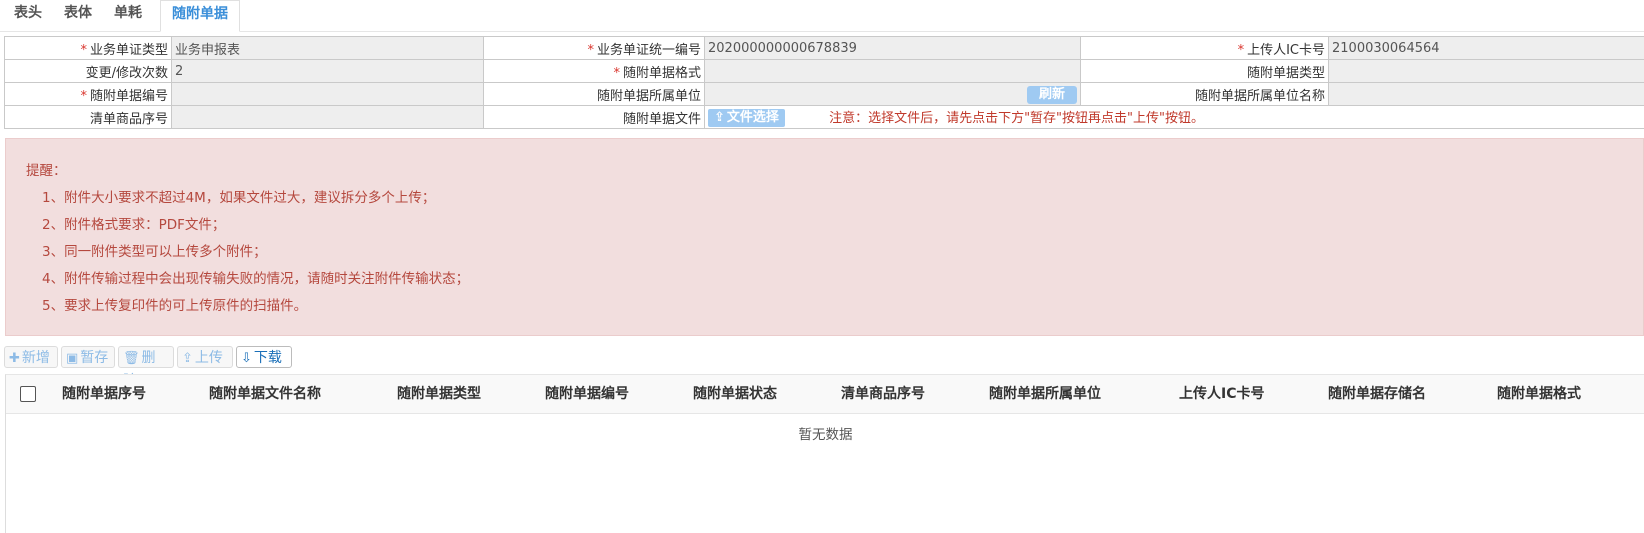 The width and height of the screenshot is (1644, 533). What do you see at coordinates (131, 358) in the screenshot?
I see `trash-icon: 🗑` at bounding box center [131, 358].